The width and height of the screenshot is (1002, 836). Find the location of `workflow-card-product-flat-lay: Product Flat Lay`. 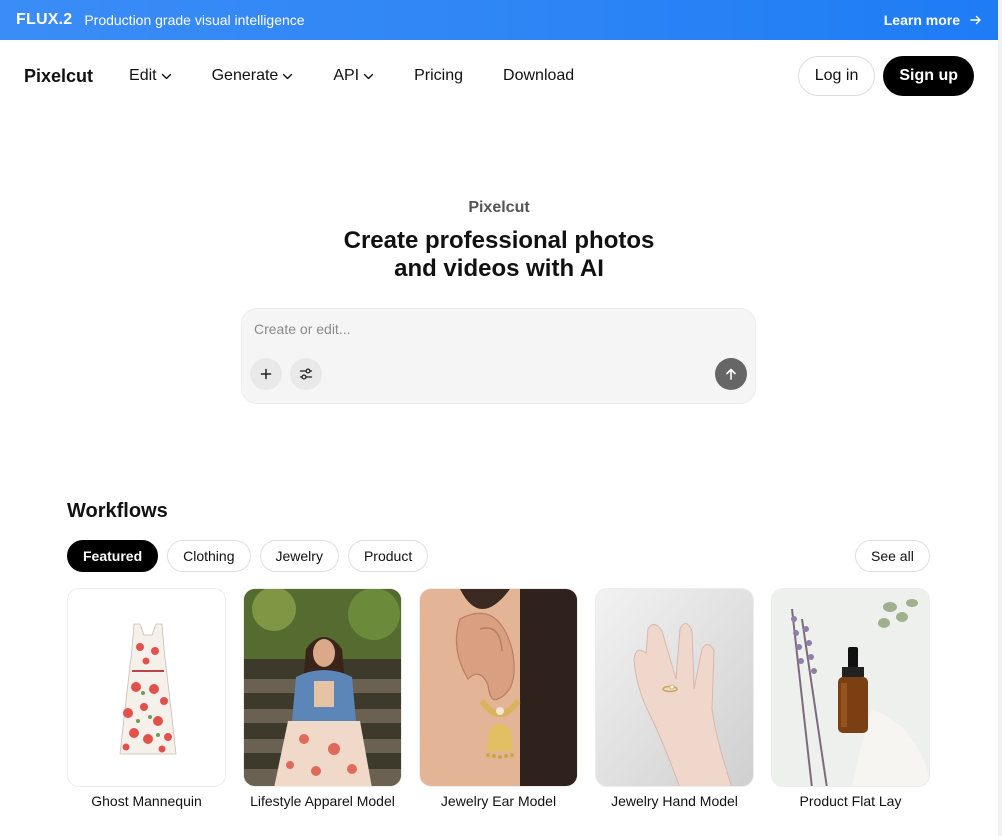

workflow-card-product-flat-lay: Product Flat Lay is located at coordinates (850, 698).